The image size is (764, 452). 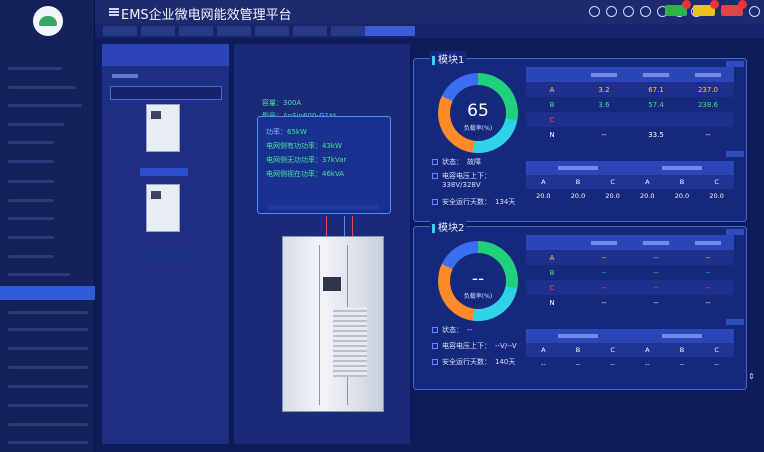 I want to click on capacitor-voltage-line: 电容电压上下： --V/--V, so click(x=474, y=346).